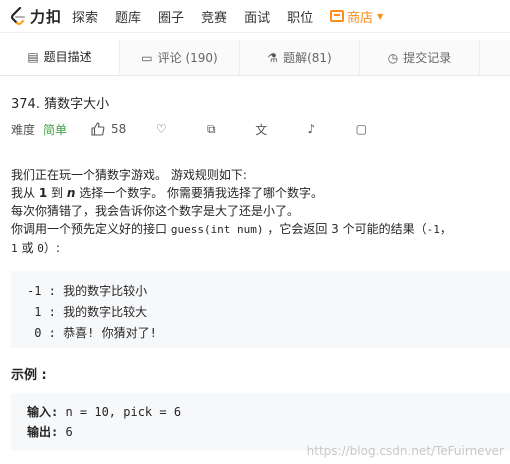  Describe the element at coordinates (17, 15) in the screenshot. I see `leetcode-logo-icon` at that location.